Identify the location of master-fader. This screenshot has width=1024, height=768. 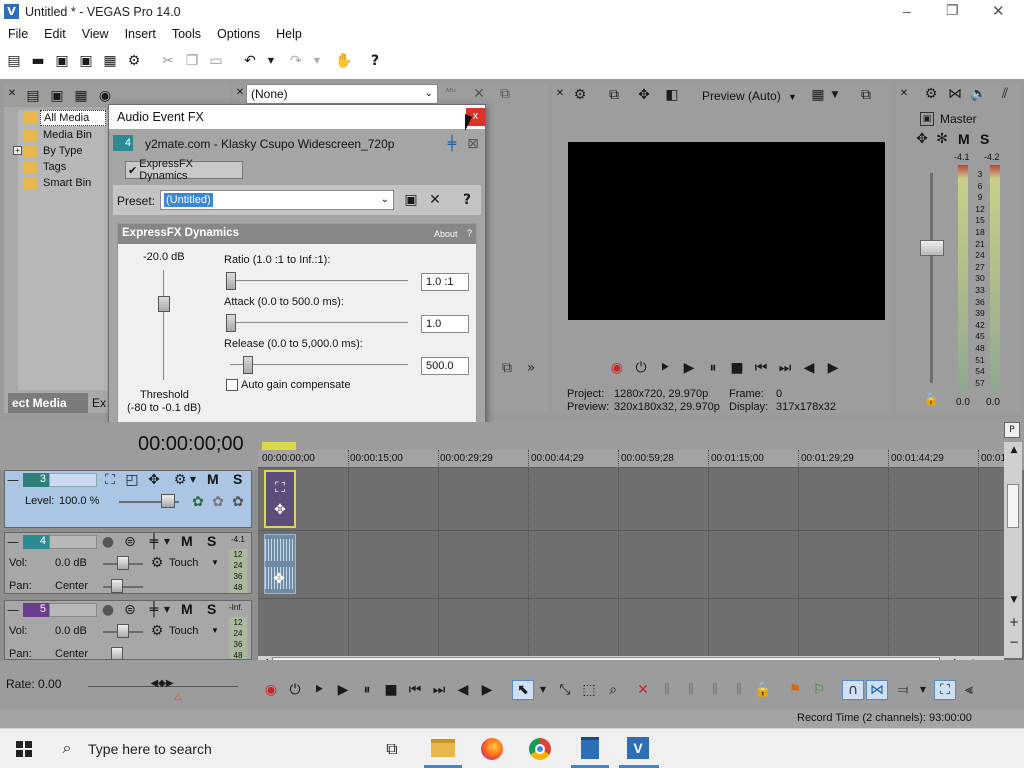
(932, 248).